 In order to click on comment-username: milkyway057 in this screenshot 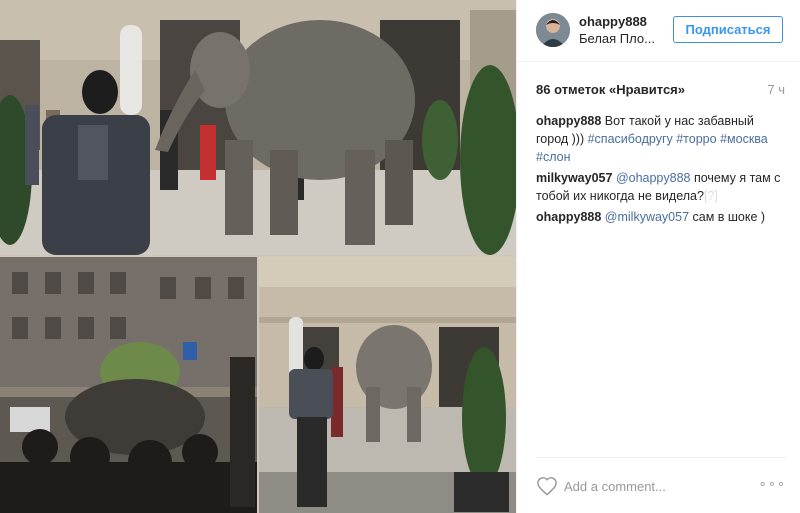, I will do `click(574, 178)`.